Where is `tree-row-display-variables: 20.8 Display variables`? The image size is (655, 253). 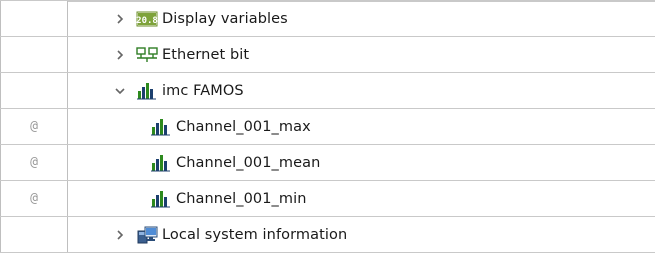
tree-row-display-variables: 20.8 Display variables is located at coordinates (327, 19).